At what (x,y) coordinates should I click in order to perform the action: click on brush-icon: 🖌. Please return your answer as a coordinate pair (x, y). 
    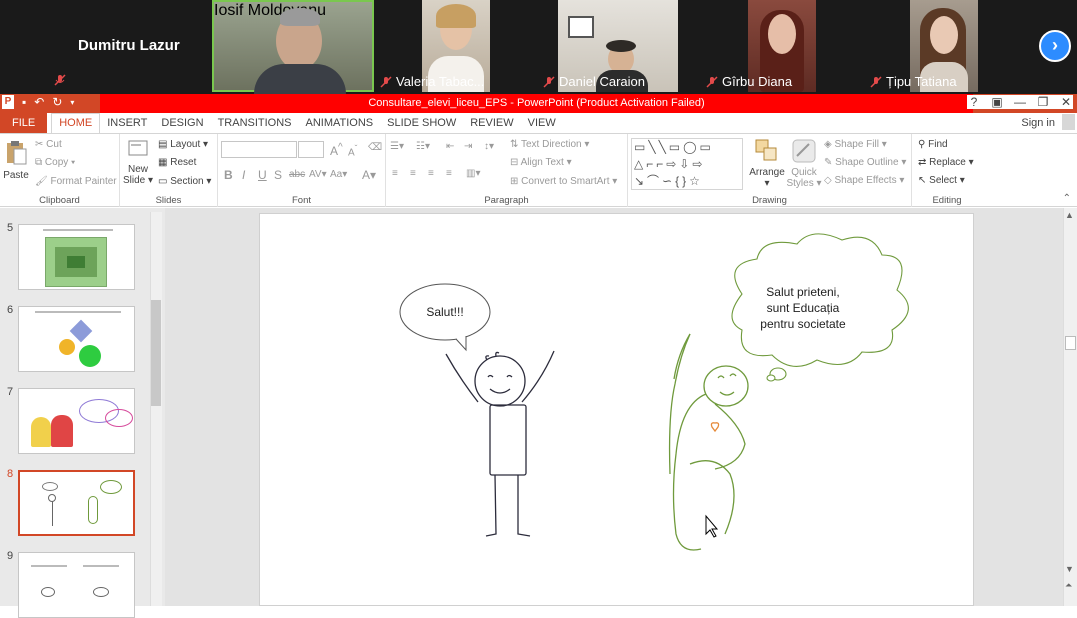
    Looking at the image, I should click on (41, 181).